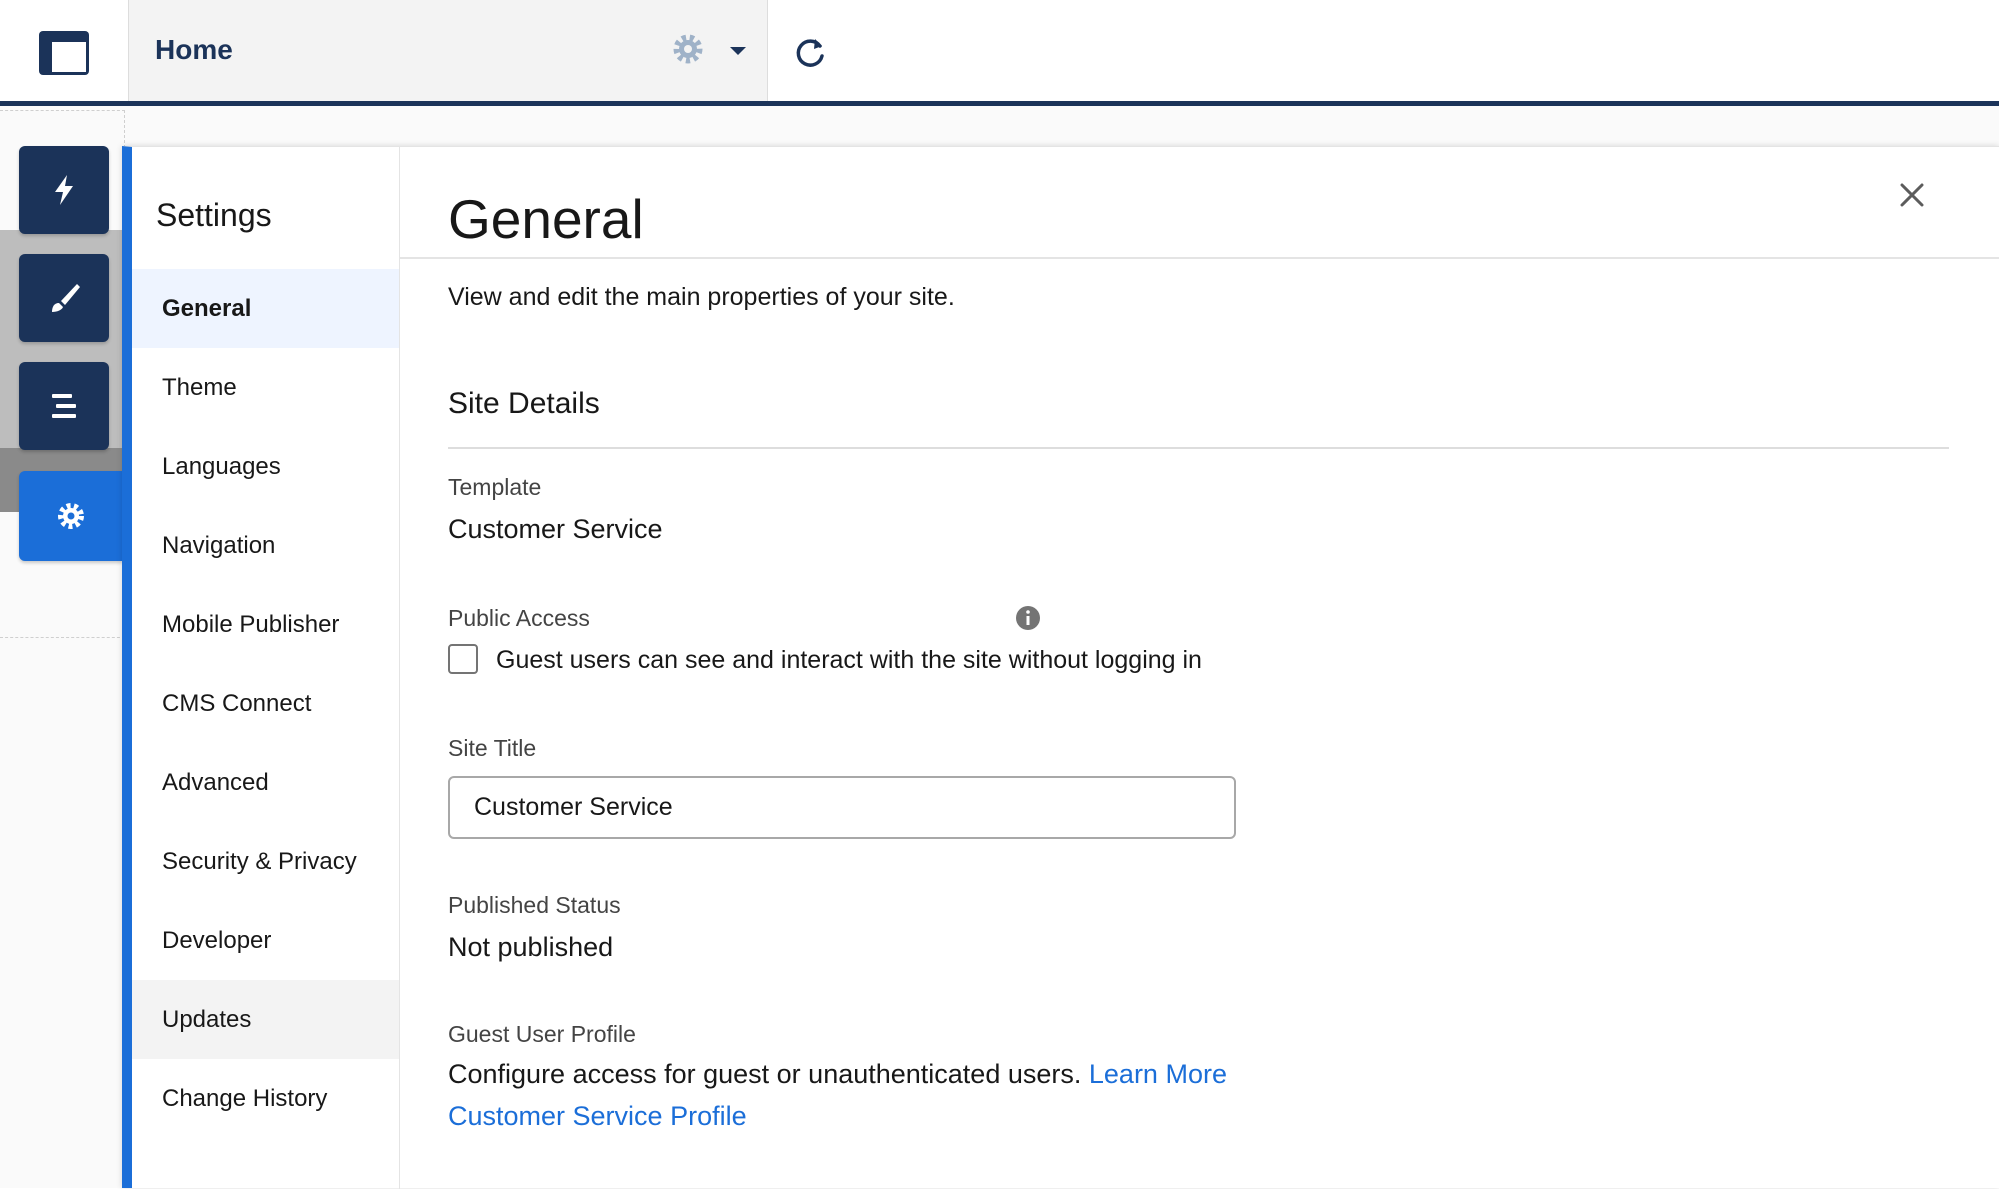  Describe the element at coordinates (519, 618) in the screenshot. I see `public-access-label: Public Access` at that location.